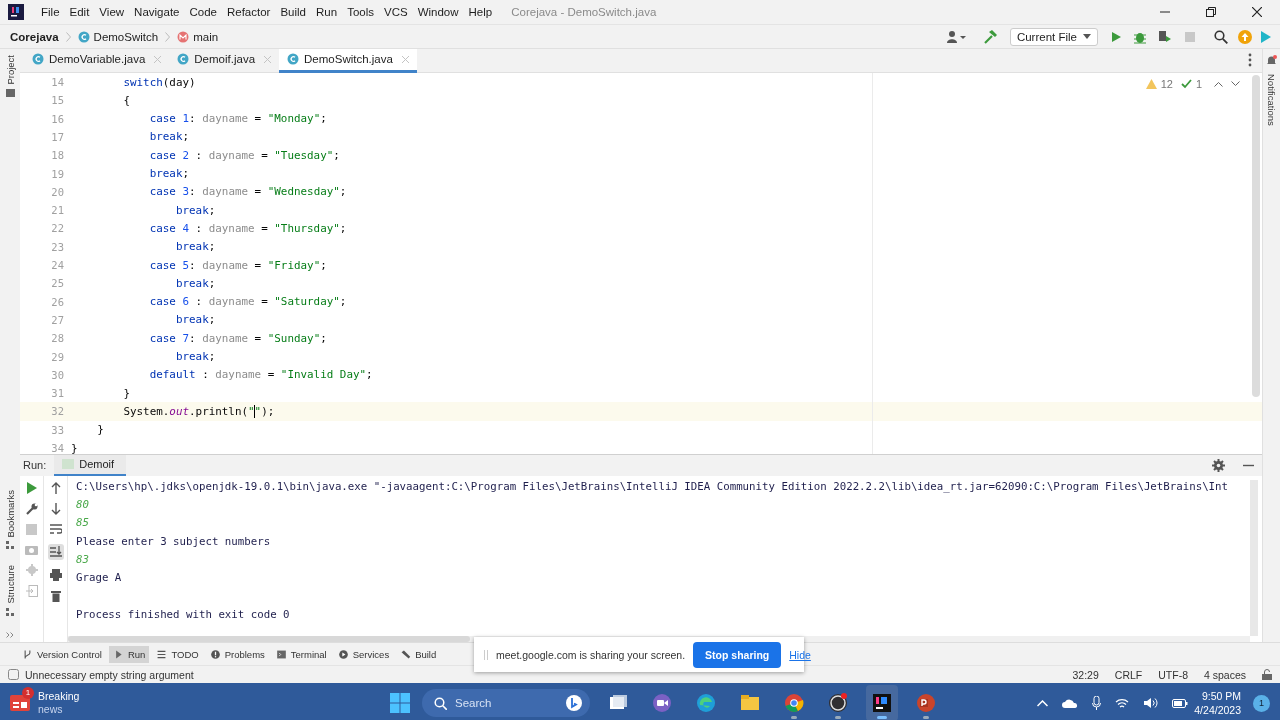  Describe the element at coordinates (926, 703) in the screenshot. I see `powerpoint-icon` at that location.